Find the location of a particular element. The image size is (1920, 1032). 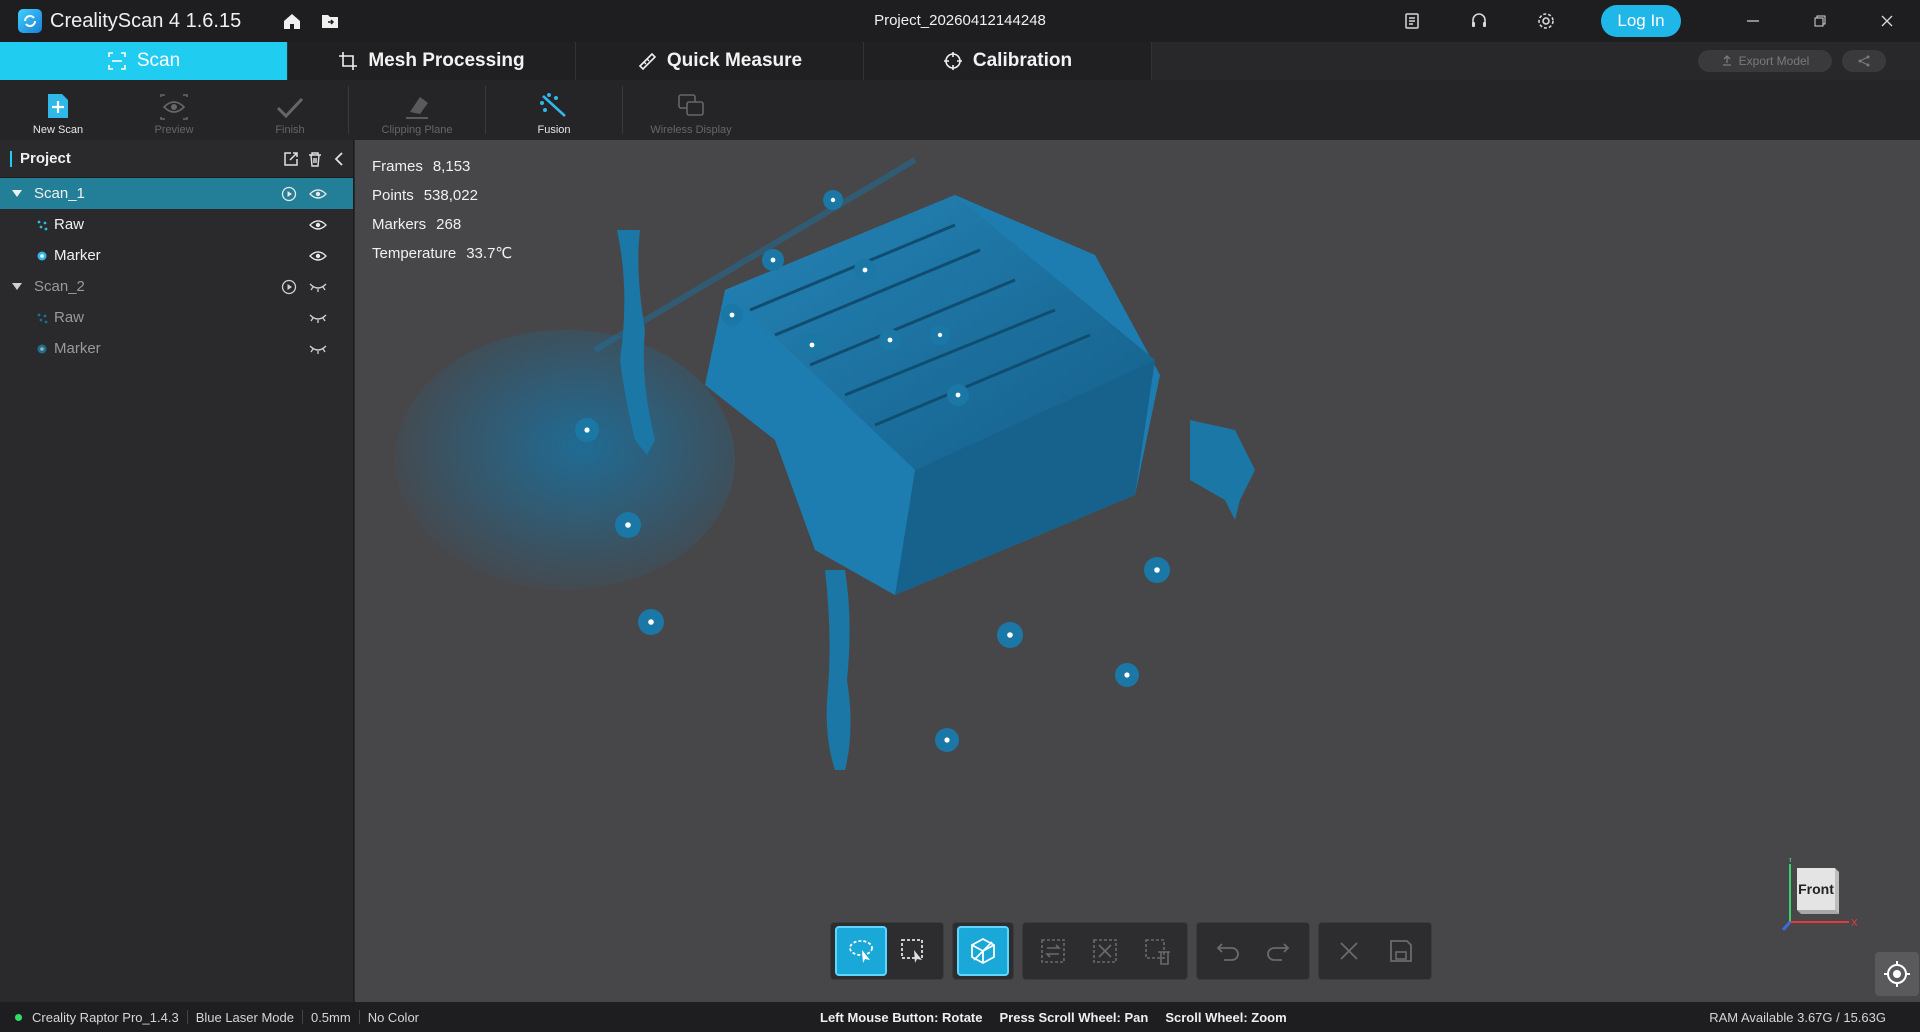

delete-selection-button is located at coordinates (1157, 951).